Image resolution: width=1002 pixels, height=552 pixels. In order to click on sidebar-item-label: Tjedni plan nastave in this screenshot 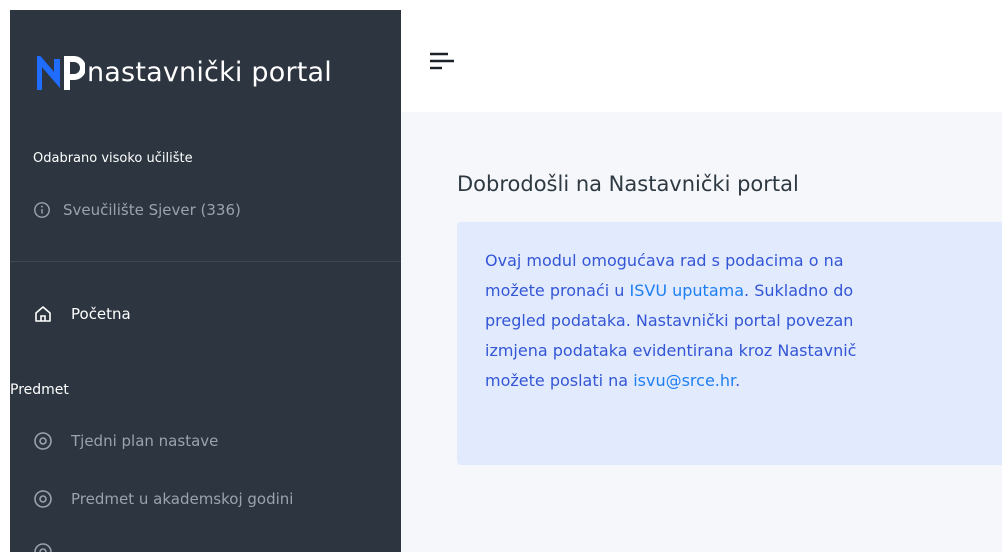, I will do `click(145, 441)`.